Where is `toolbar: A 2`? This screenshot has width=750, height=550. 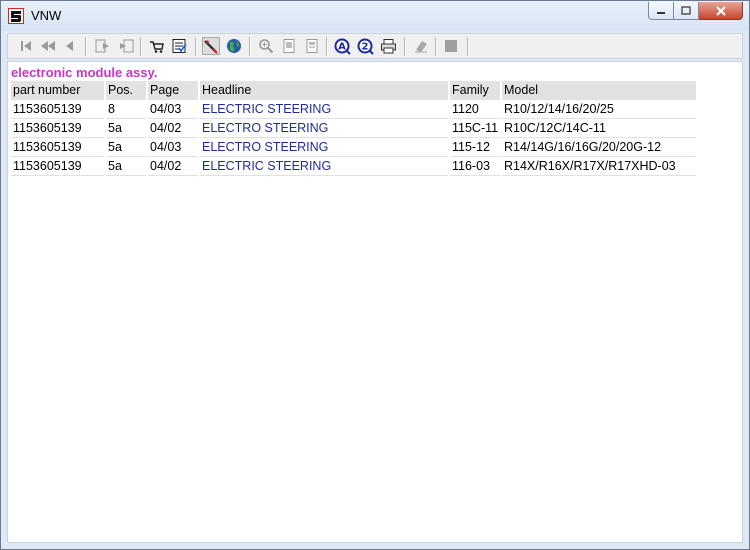
toolbar: A 2 is located at coordinates (375, 46).